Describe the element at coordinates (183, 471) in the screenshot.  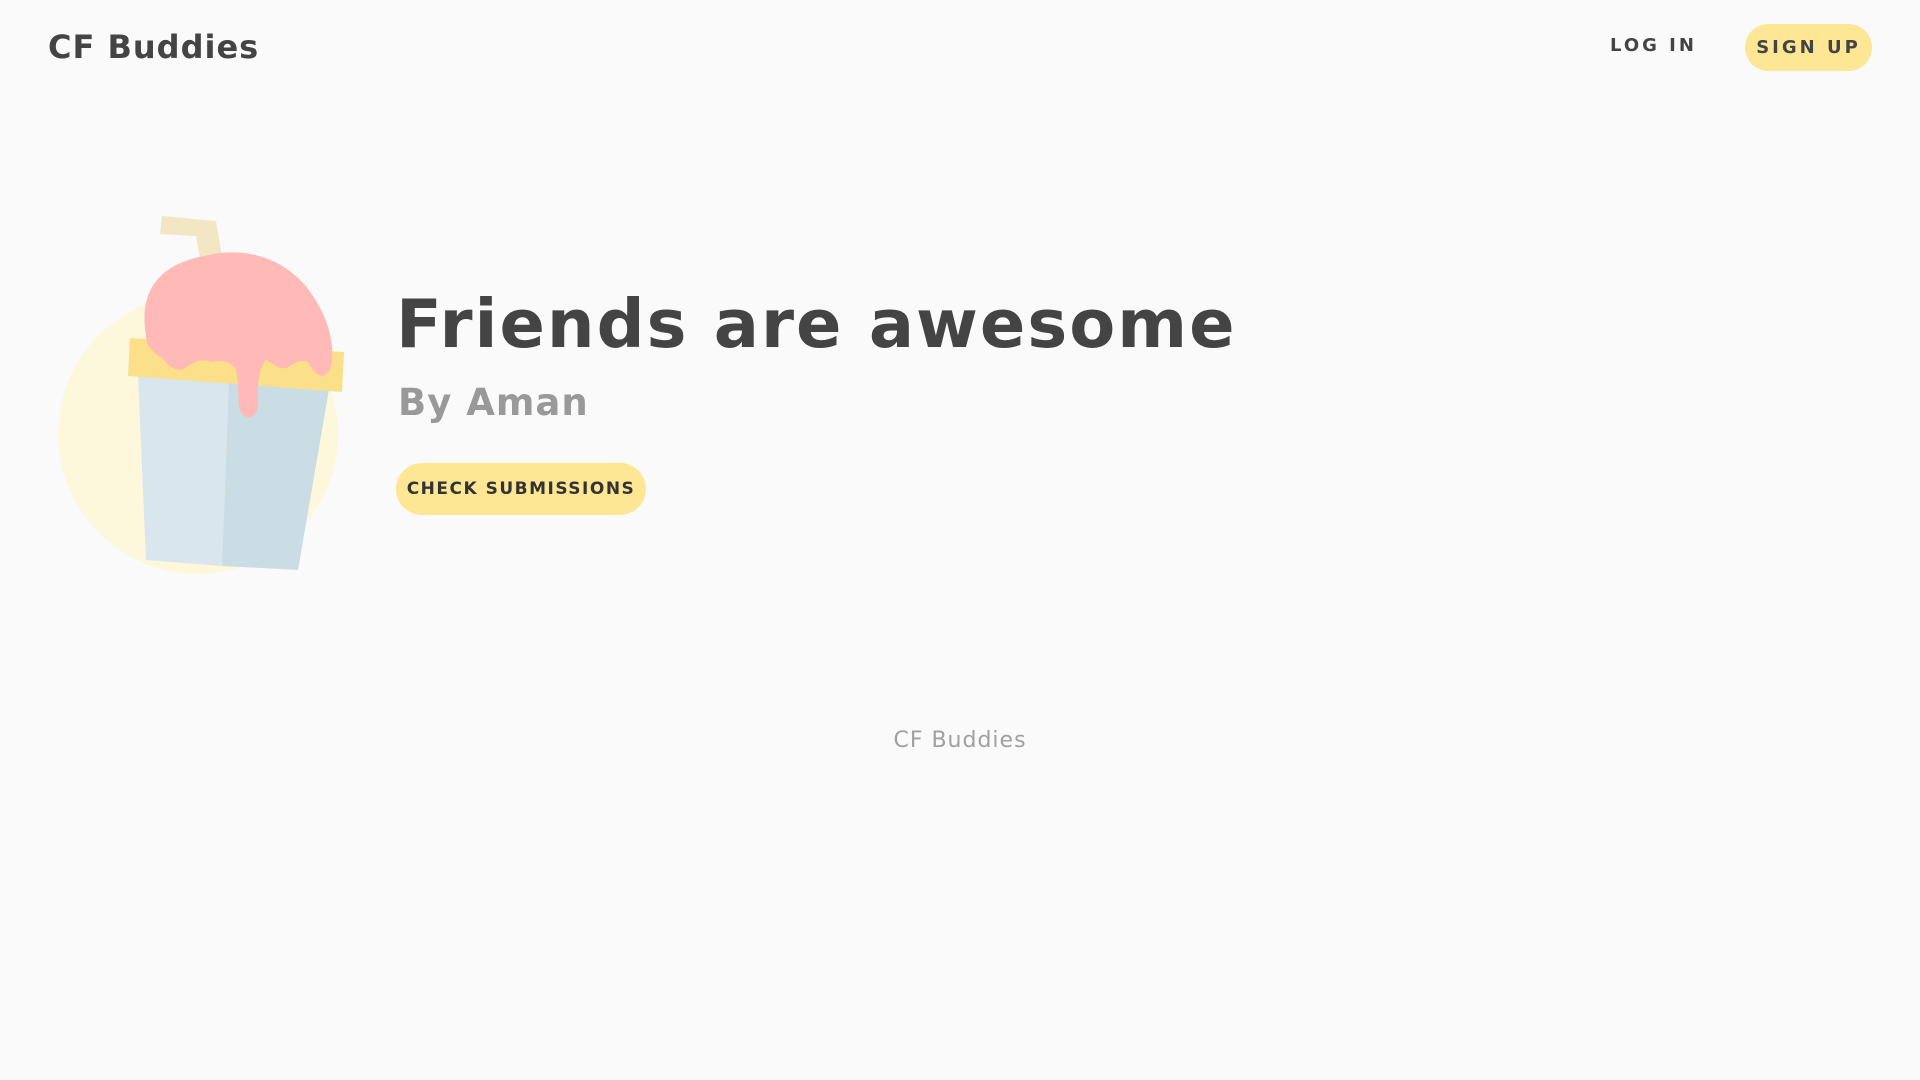
I see `illustration-cup-left` at that location.